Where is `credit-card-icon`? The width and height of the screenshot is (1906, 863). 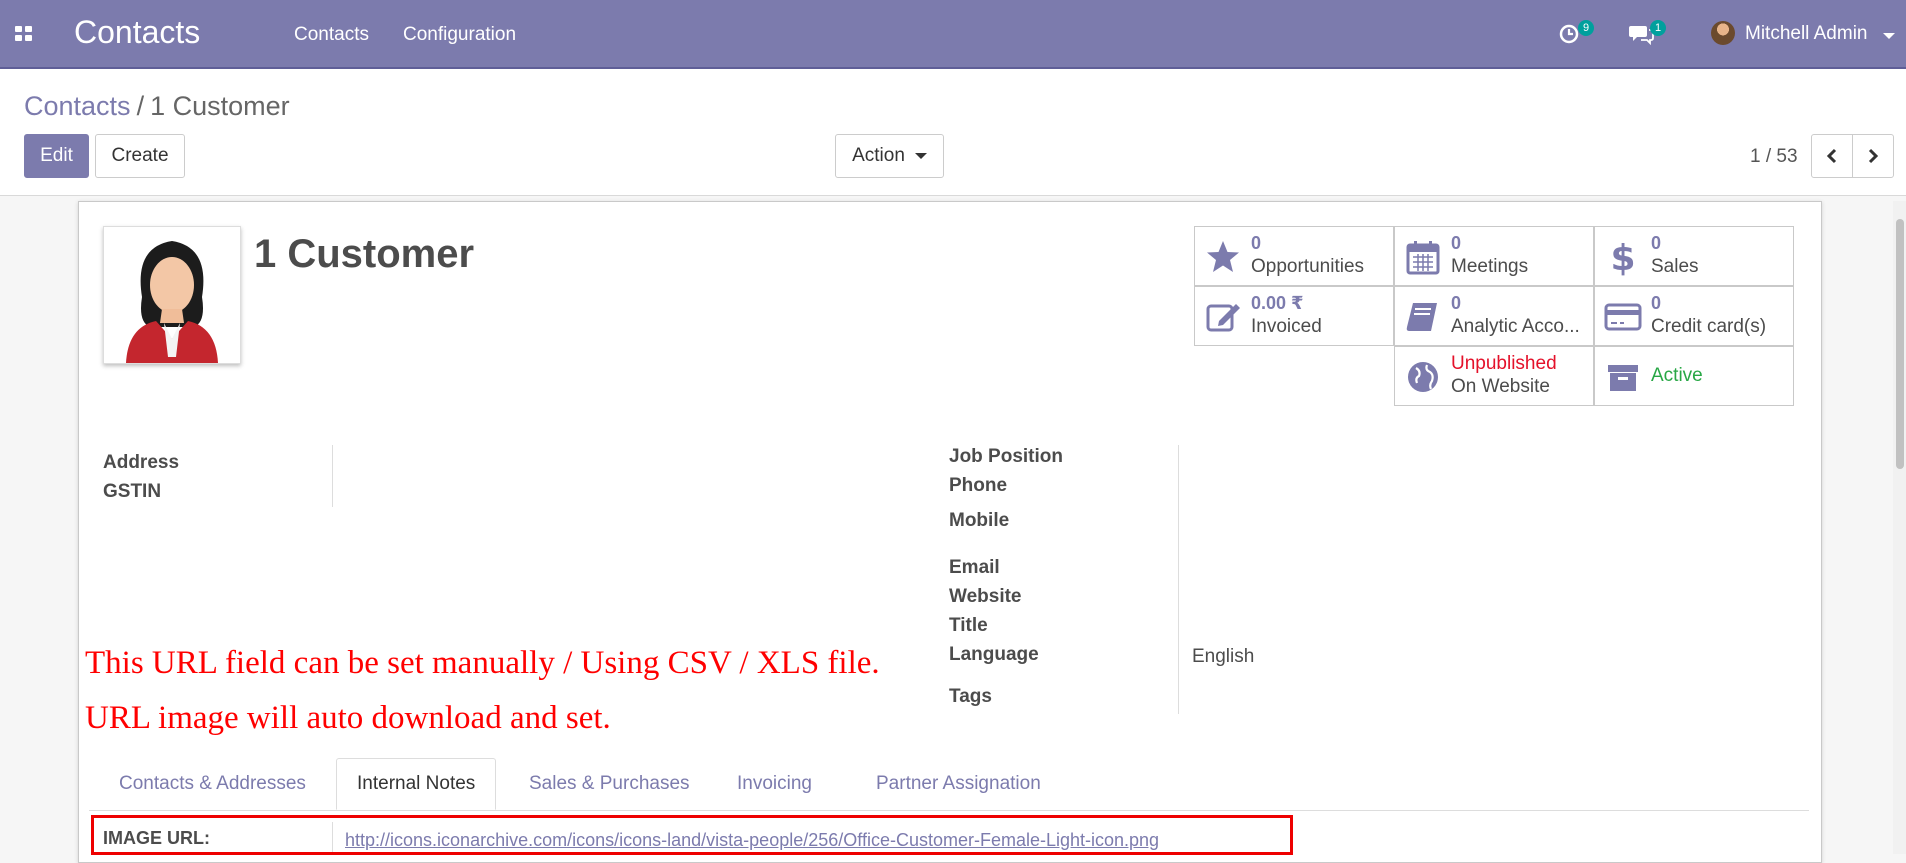 credit-card-icon is located at coordinates (1623, 317).